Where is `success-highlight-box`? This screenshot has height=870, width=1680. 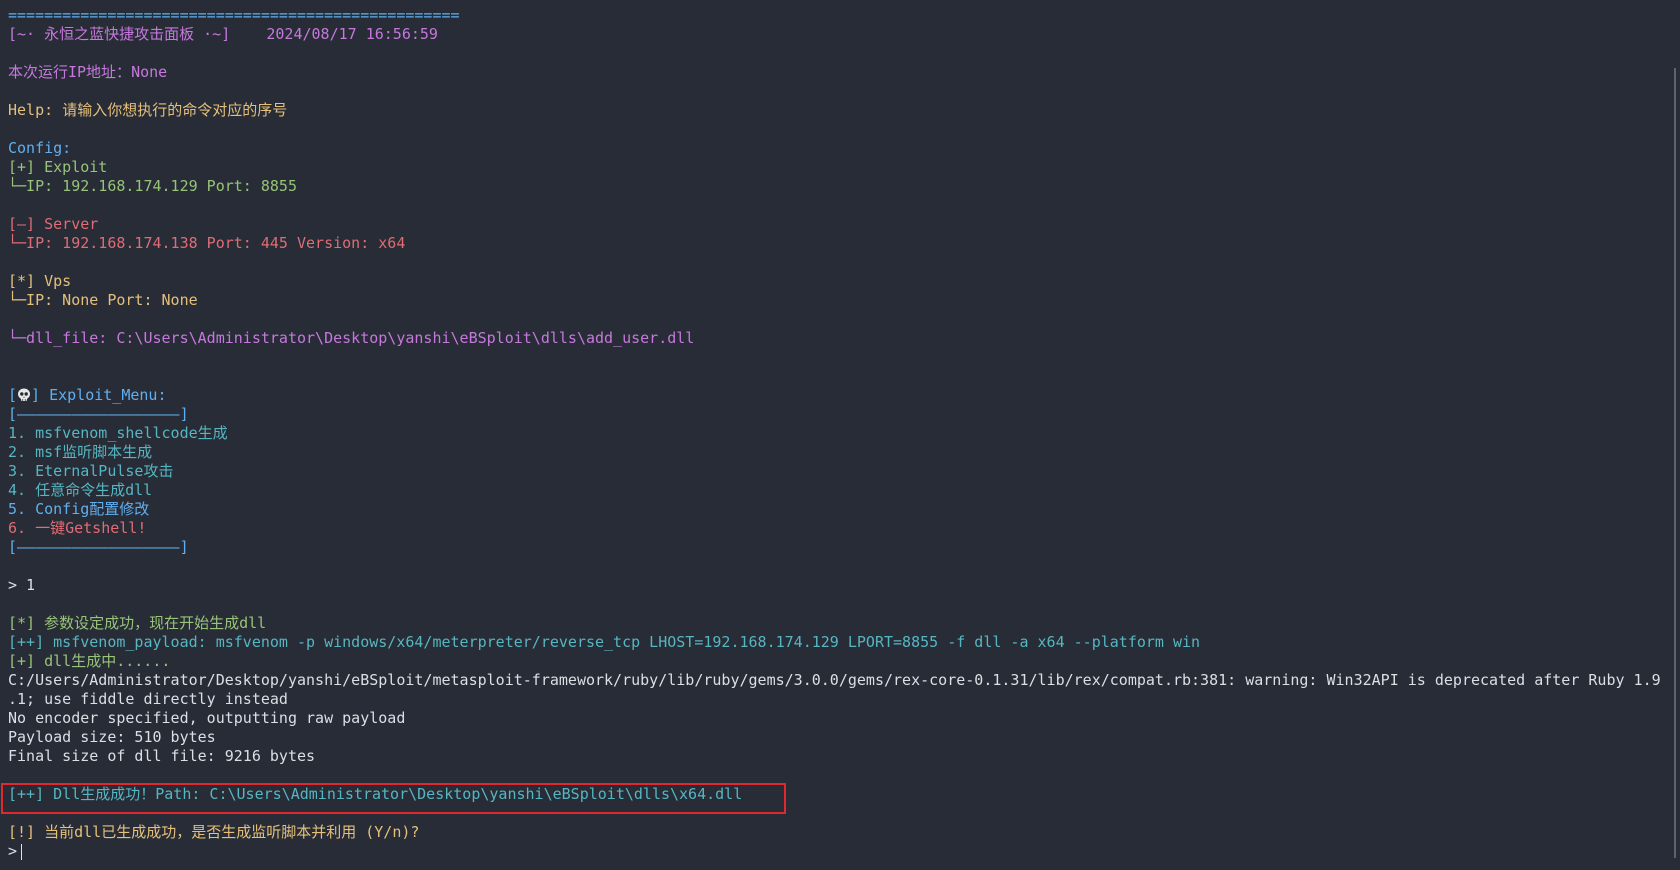
success-highlight-box is located at coordinates (393, 798).